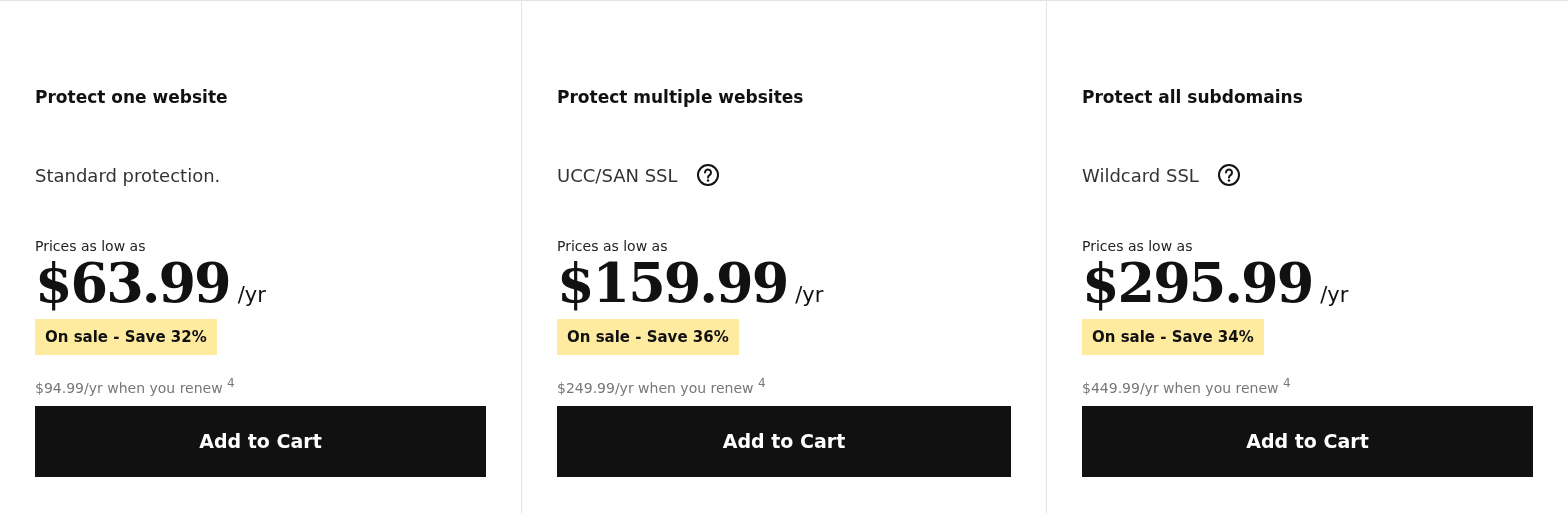 This screenshot has width=1568, height=513. Describe the element at coordinates (1173, 337) in the screenshot. I see `sale-badge: On sale - Save 34%` at that location.